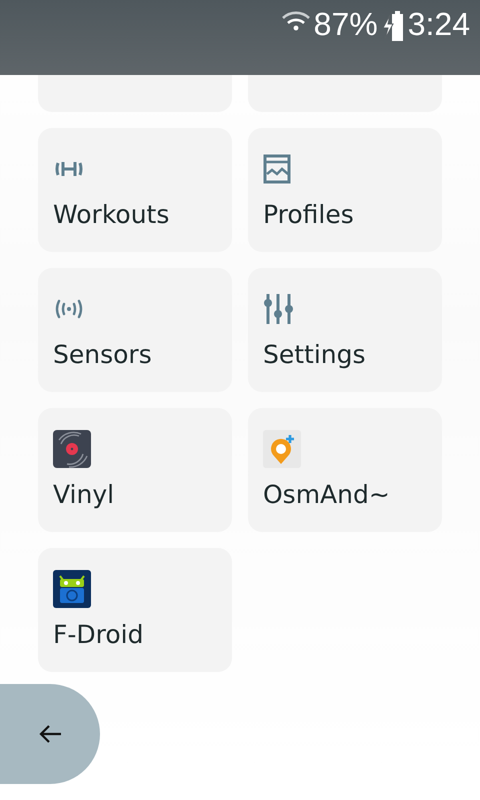 The width and height of the screenshot is (480, 800). What do you see at coordinates (393, 26) in the screenshot?
I see `battery-charging-icon` at bounding box center [393, 26].